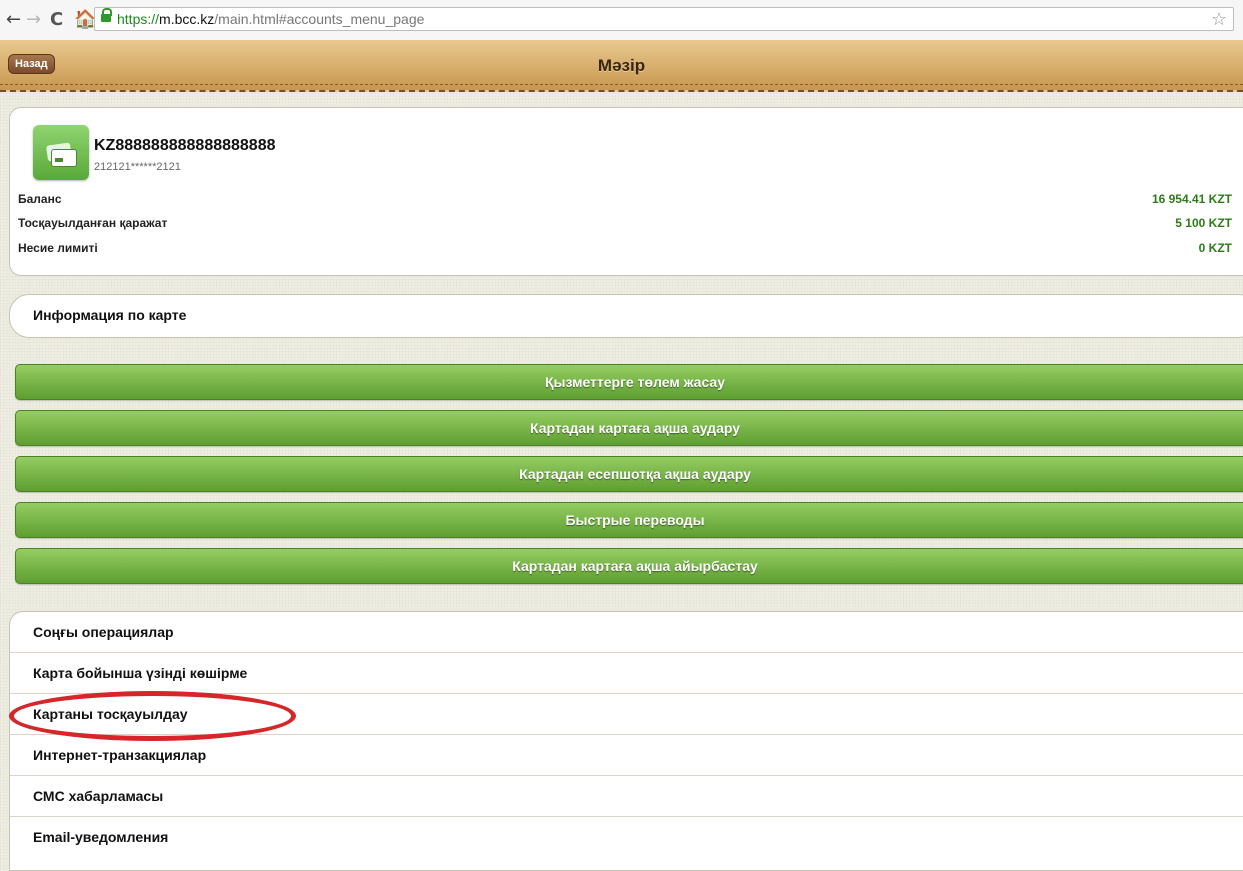 This screenshot has height=871, width=1243. I want to click on forward-arrow-icon: →, so click(33, 20).